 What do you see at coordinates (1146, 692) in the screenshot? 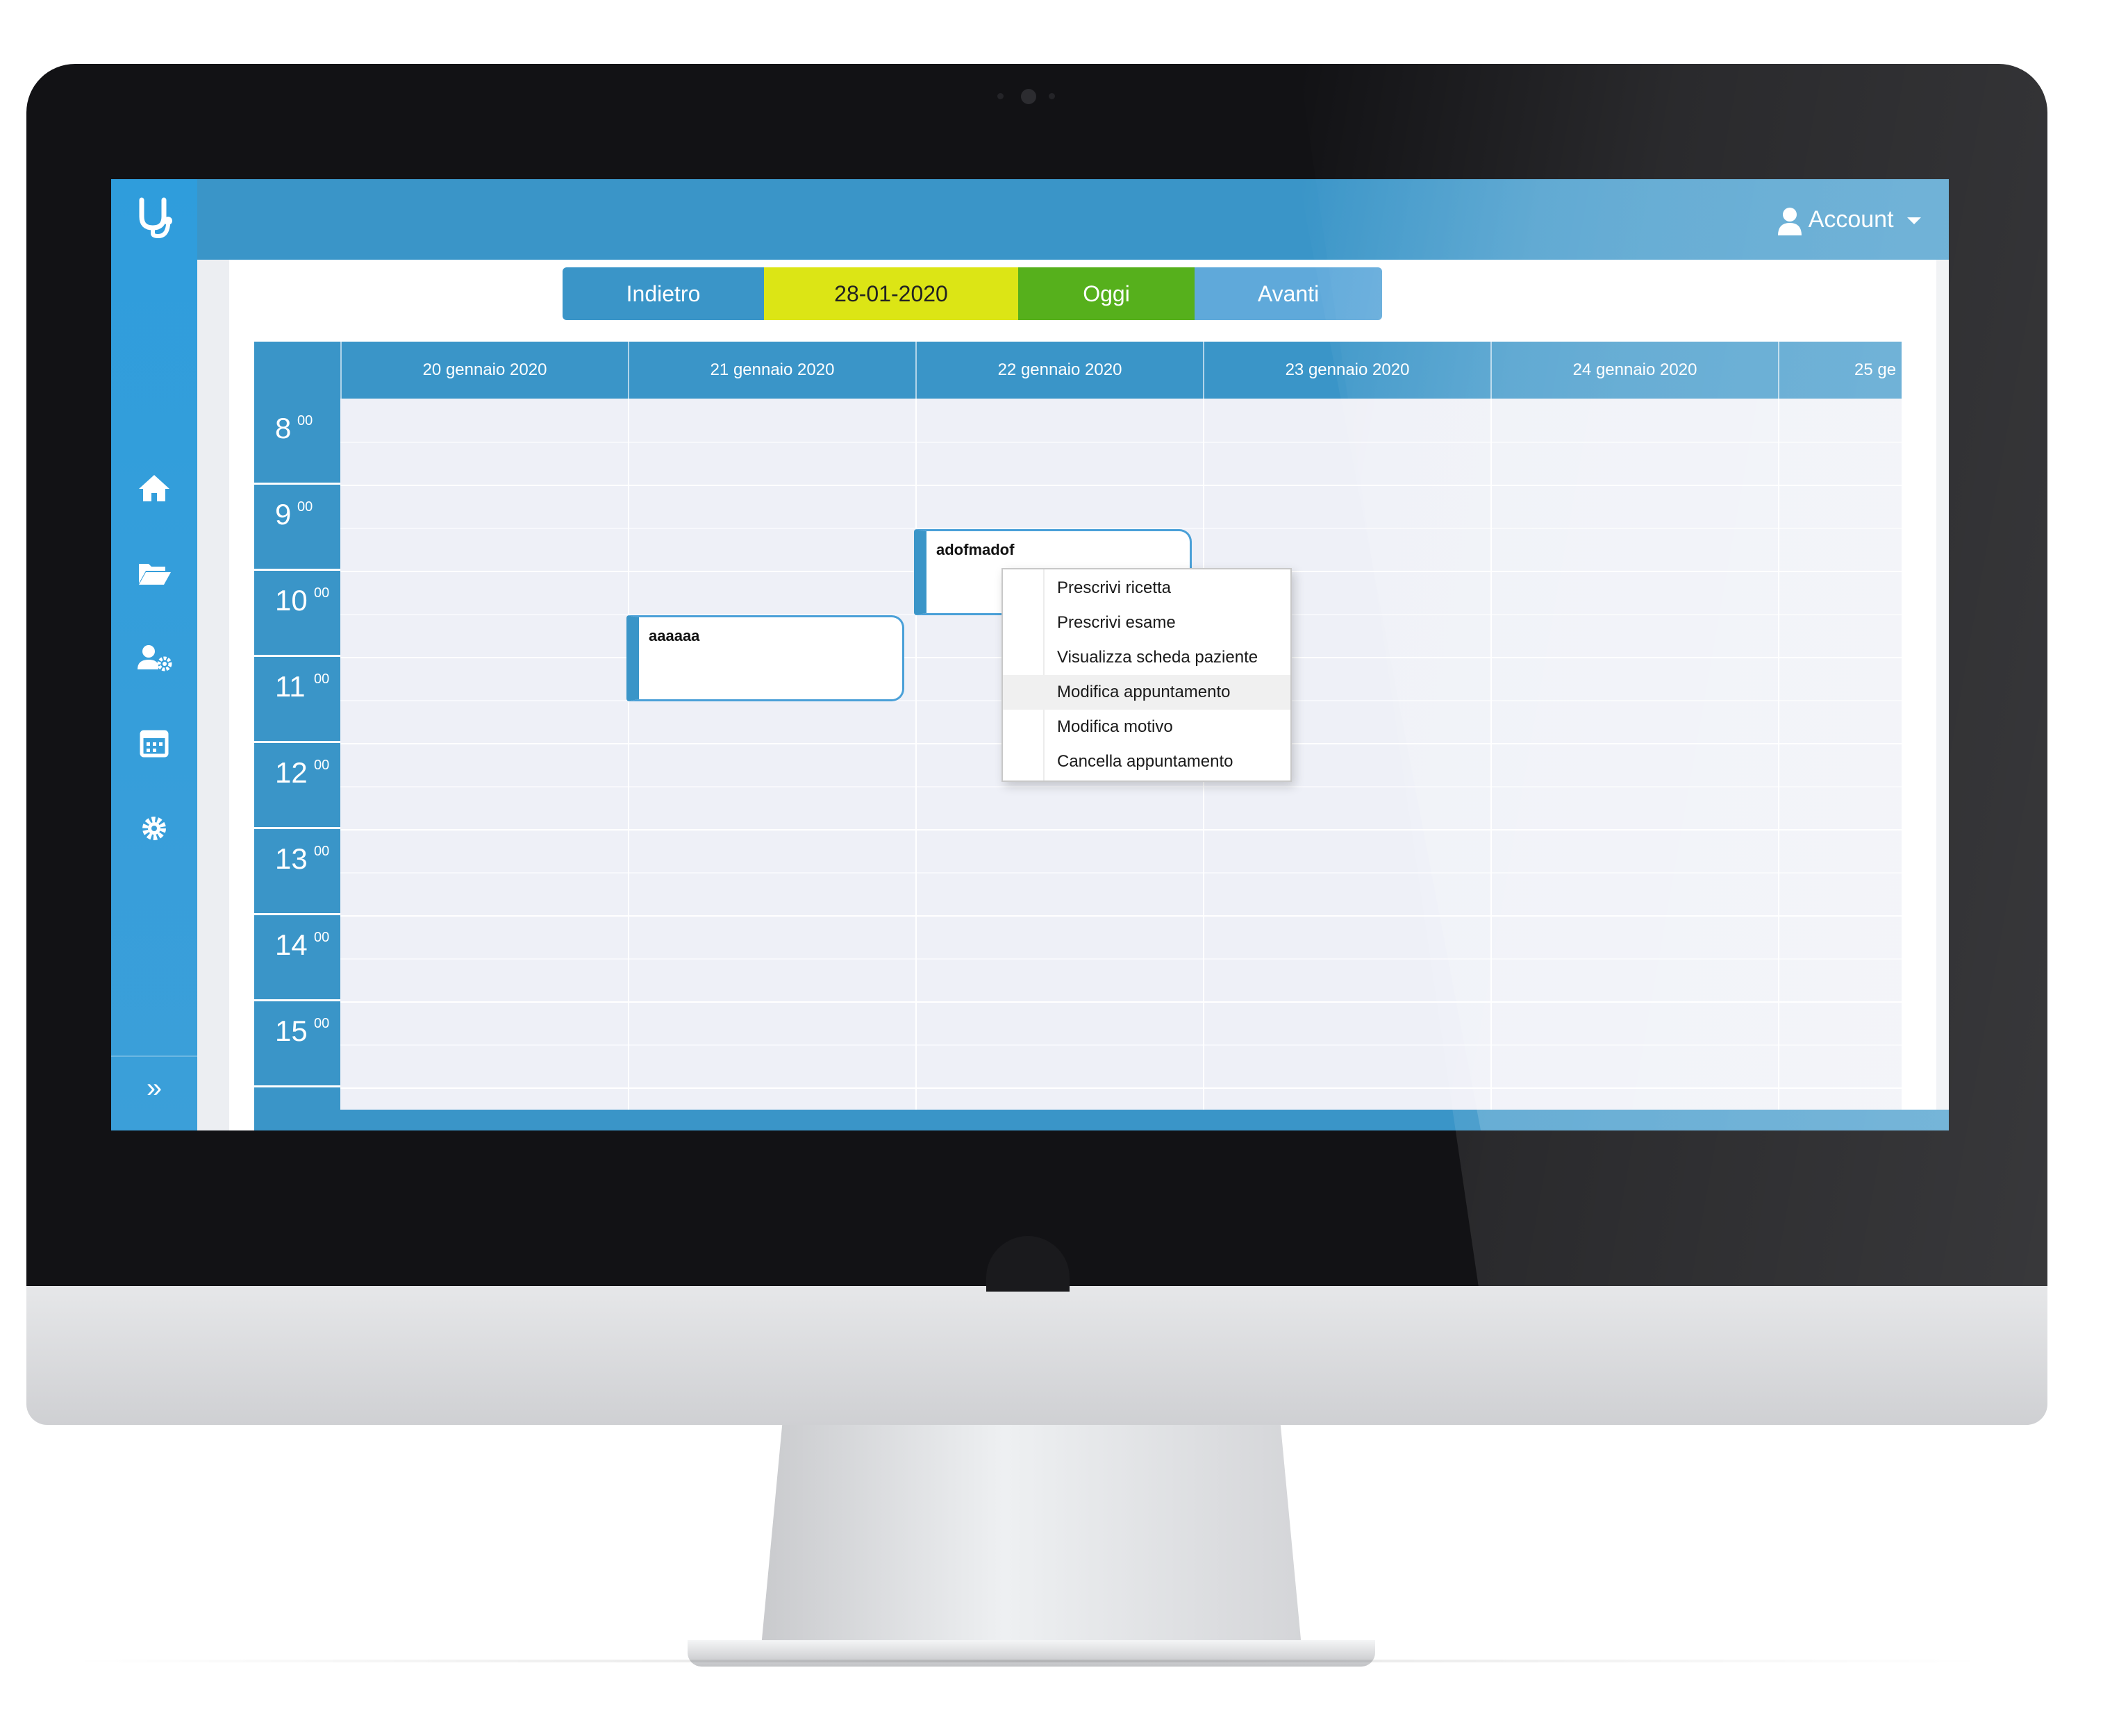
I see `menu-item-modifica-appuntamento: Modifica appuntamento` at bounding box center [1146, 692].